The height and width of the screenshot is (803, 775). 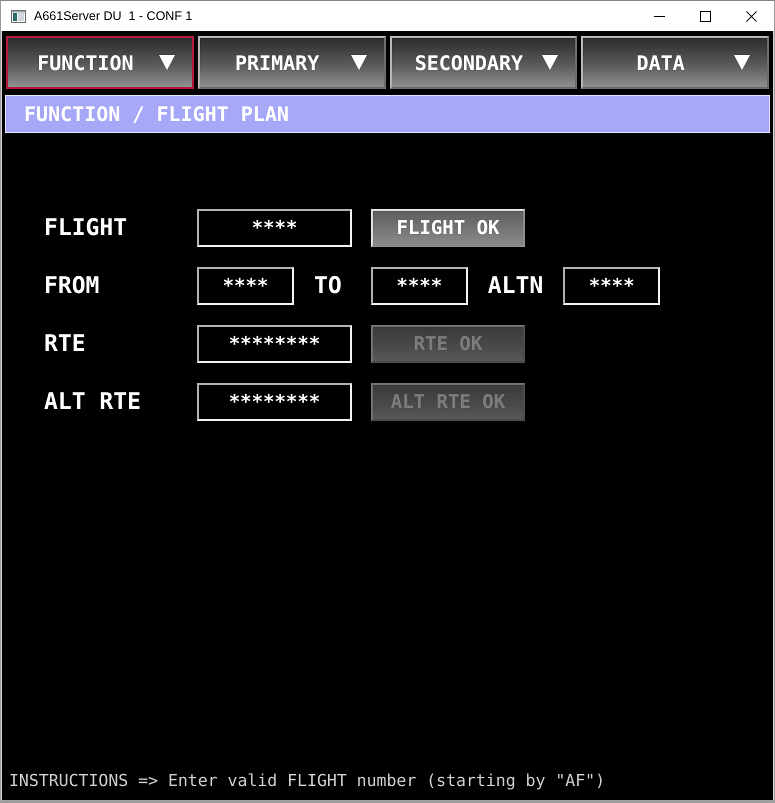 I want to click on menu-button: FUNCTION, so click(x=100, y=62).